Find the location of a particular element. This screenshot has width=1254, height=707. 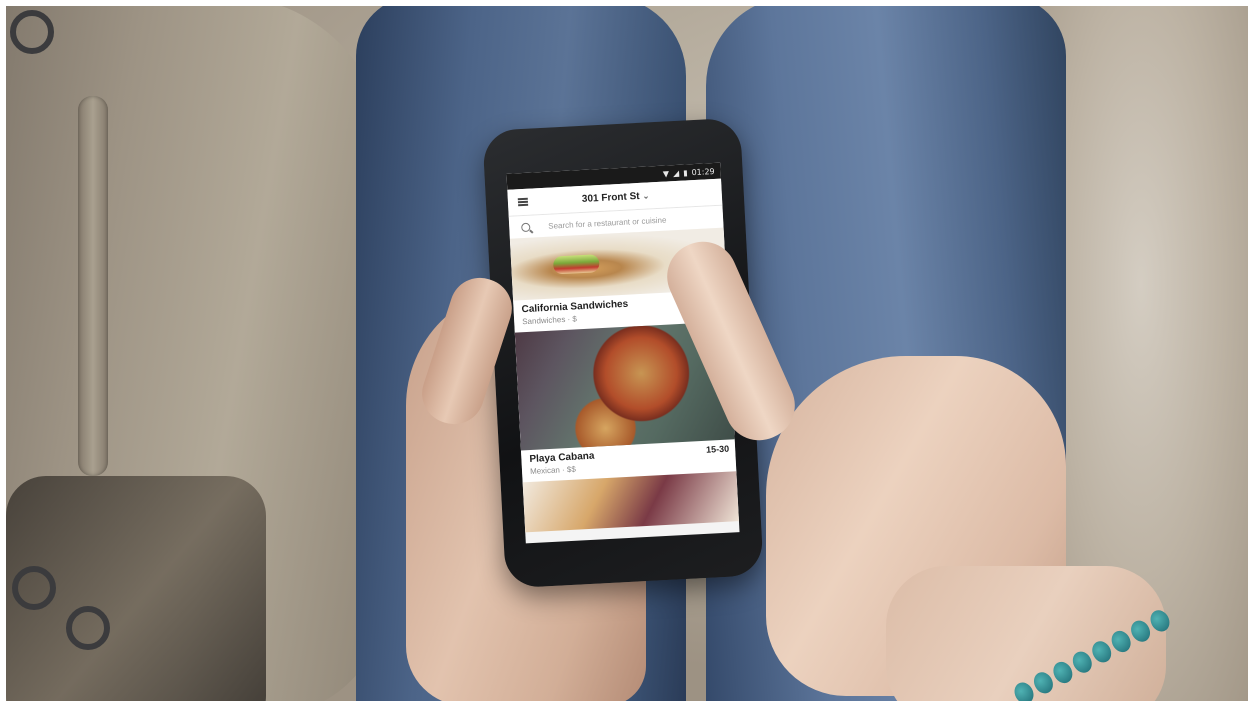

sandwich-image is located at coordinates (576, 264).